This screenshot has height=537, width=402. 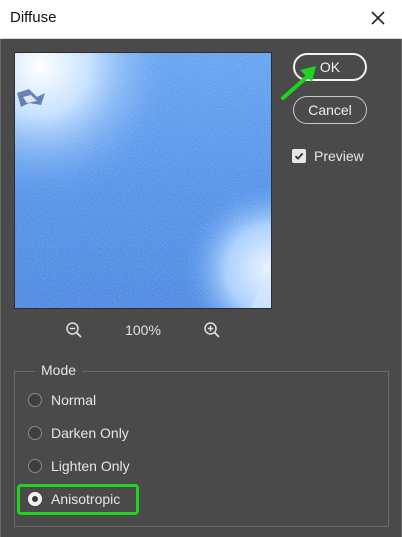 I want to click on arrow-annotation-icon, so click(x=298, y=83).